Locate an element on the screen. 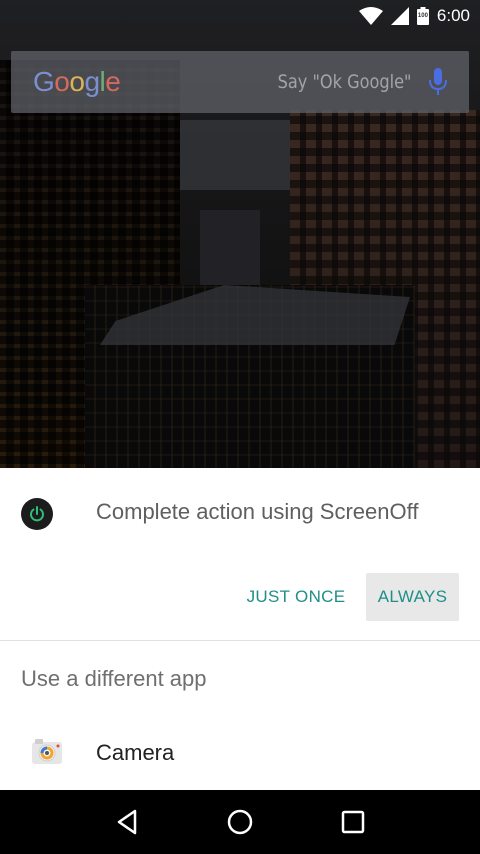  power-icon is located at coordinates (37, 514).